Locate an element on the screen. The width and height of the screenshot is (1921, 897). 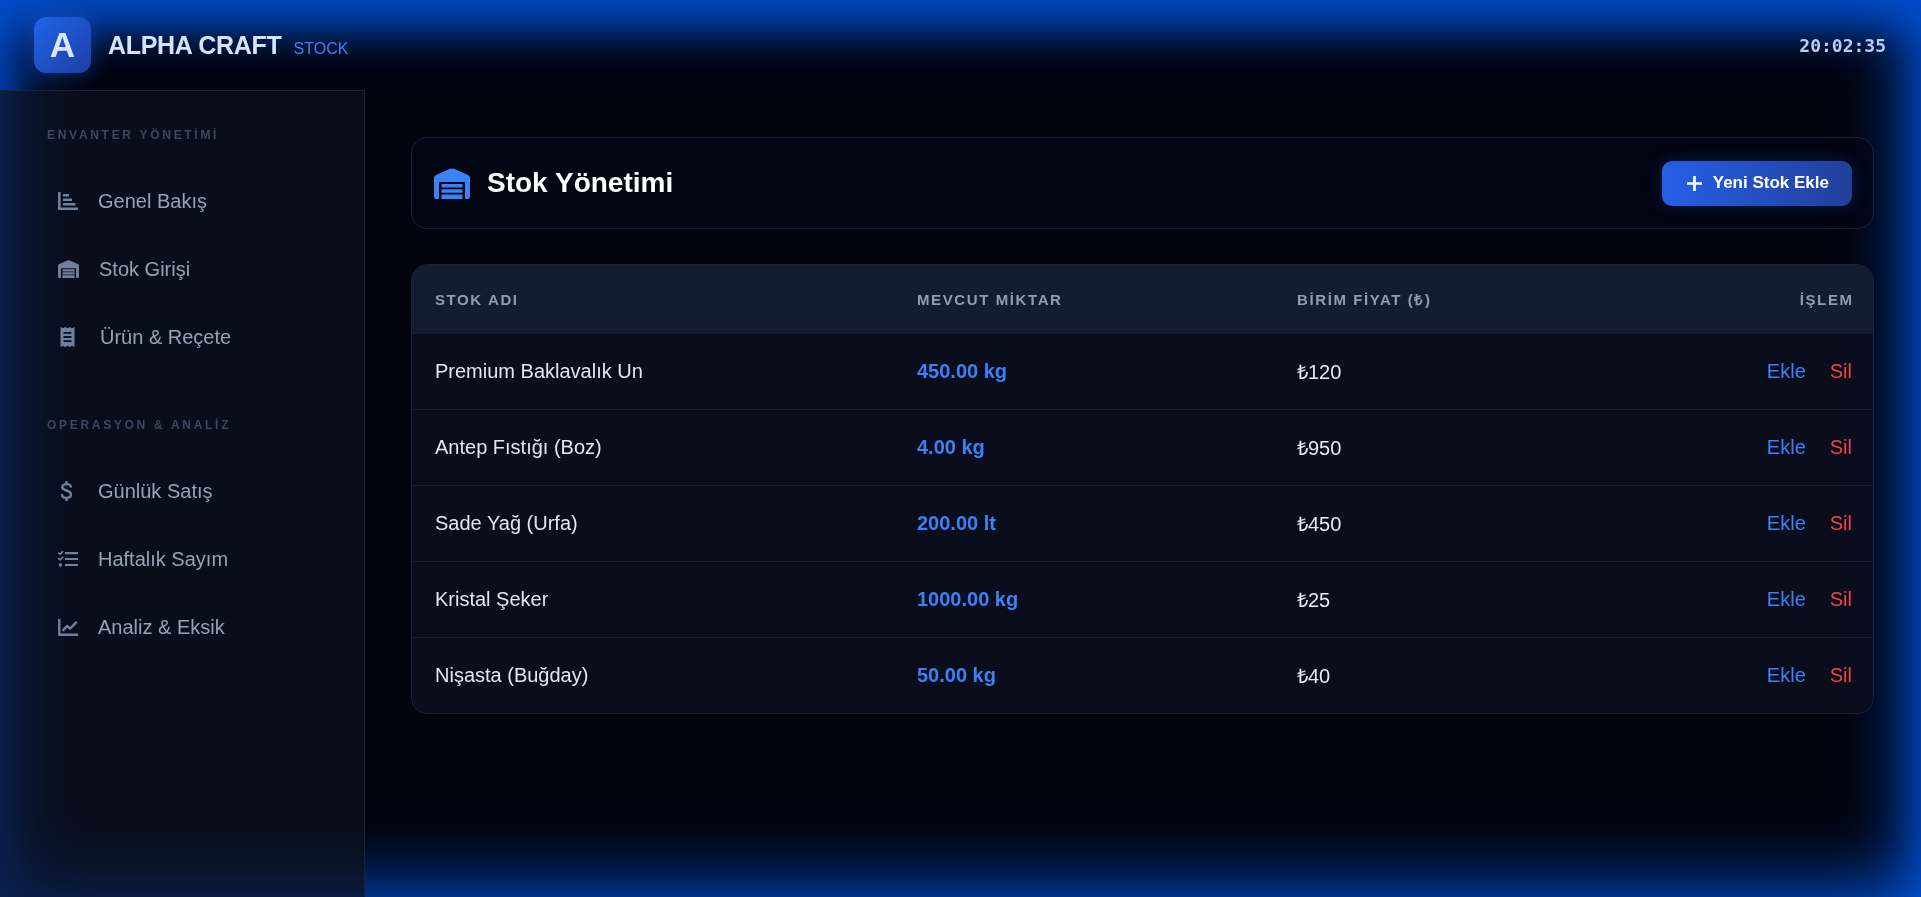
add-stock-button: Yeni Stok Ekle is located at coordinates (1756, 183).